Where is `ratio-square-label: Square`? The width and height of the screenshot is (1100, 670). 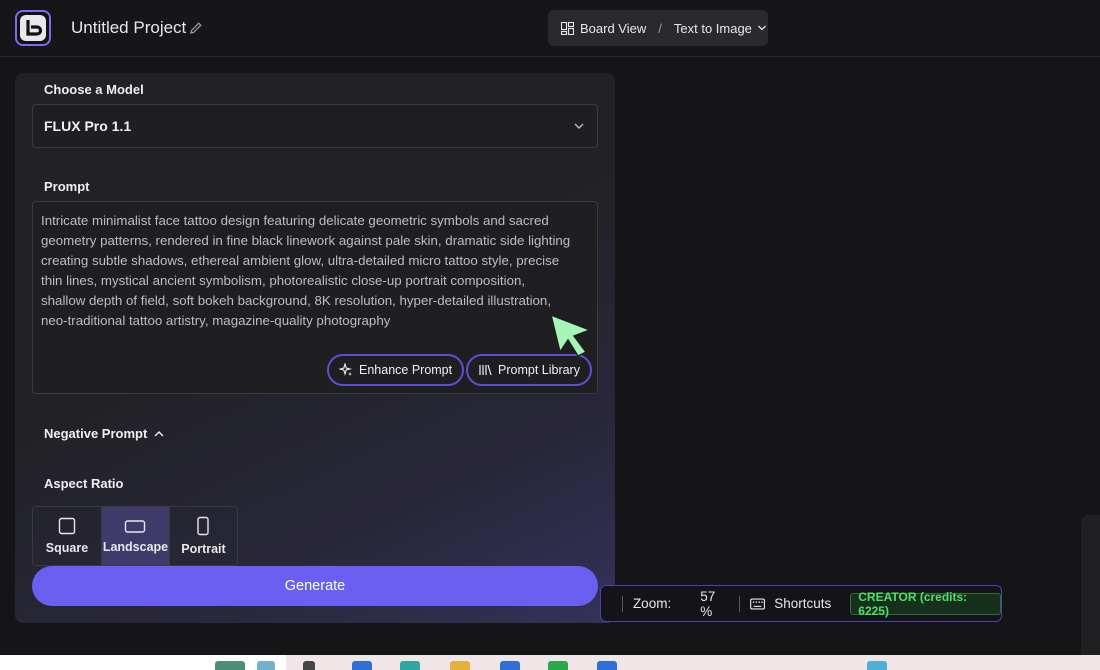 ratio-square-label: Square is located at coordinates (67, 548).